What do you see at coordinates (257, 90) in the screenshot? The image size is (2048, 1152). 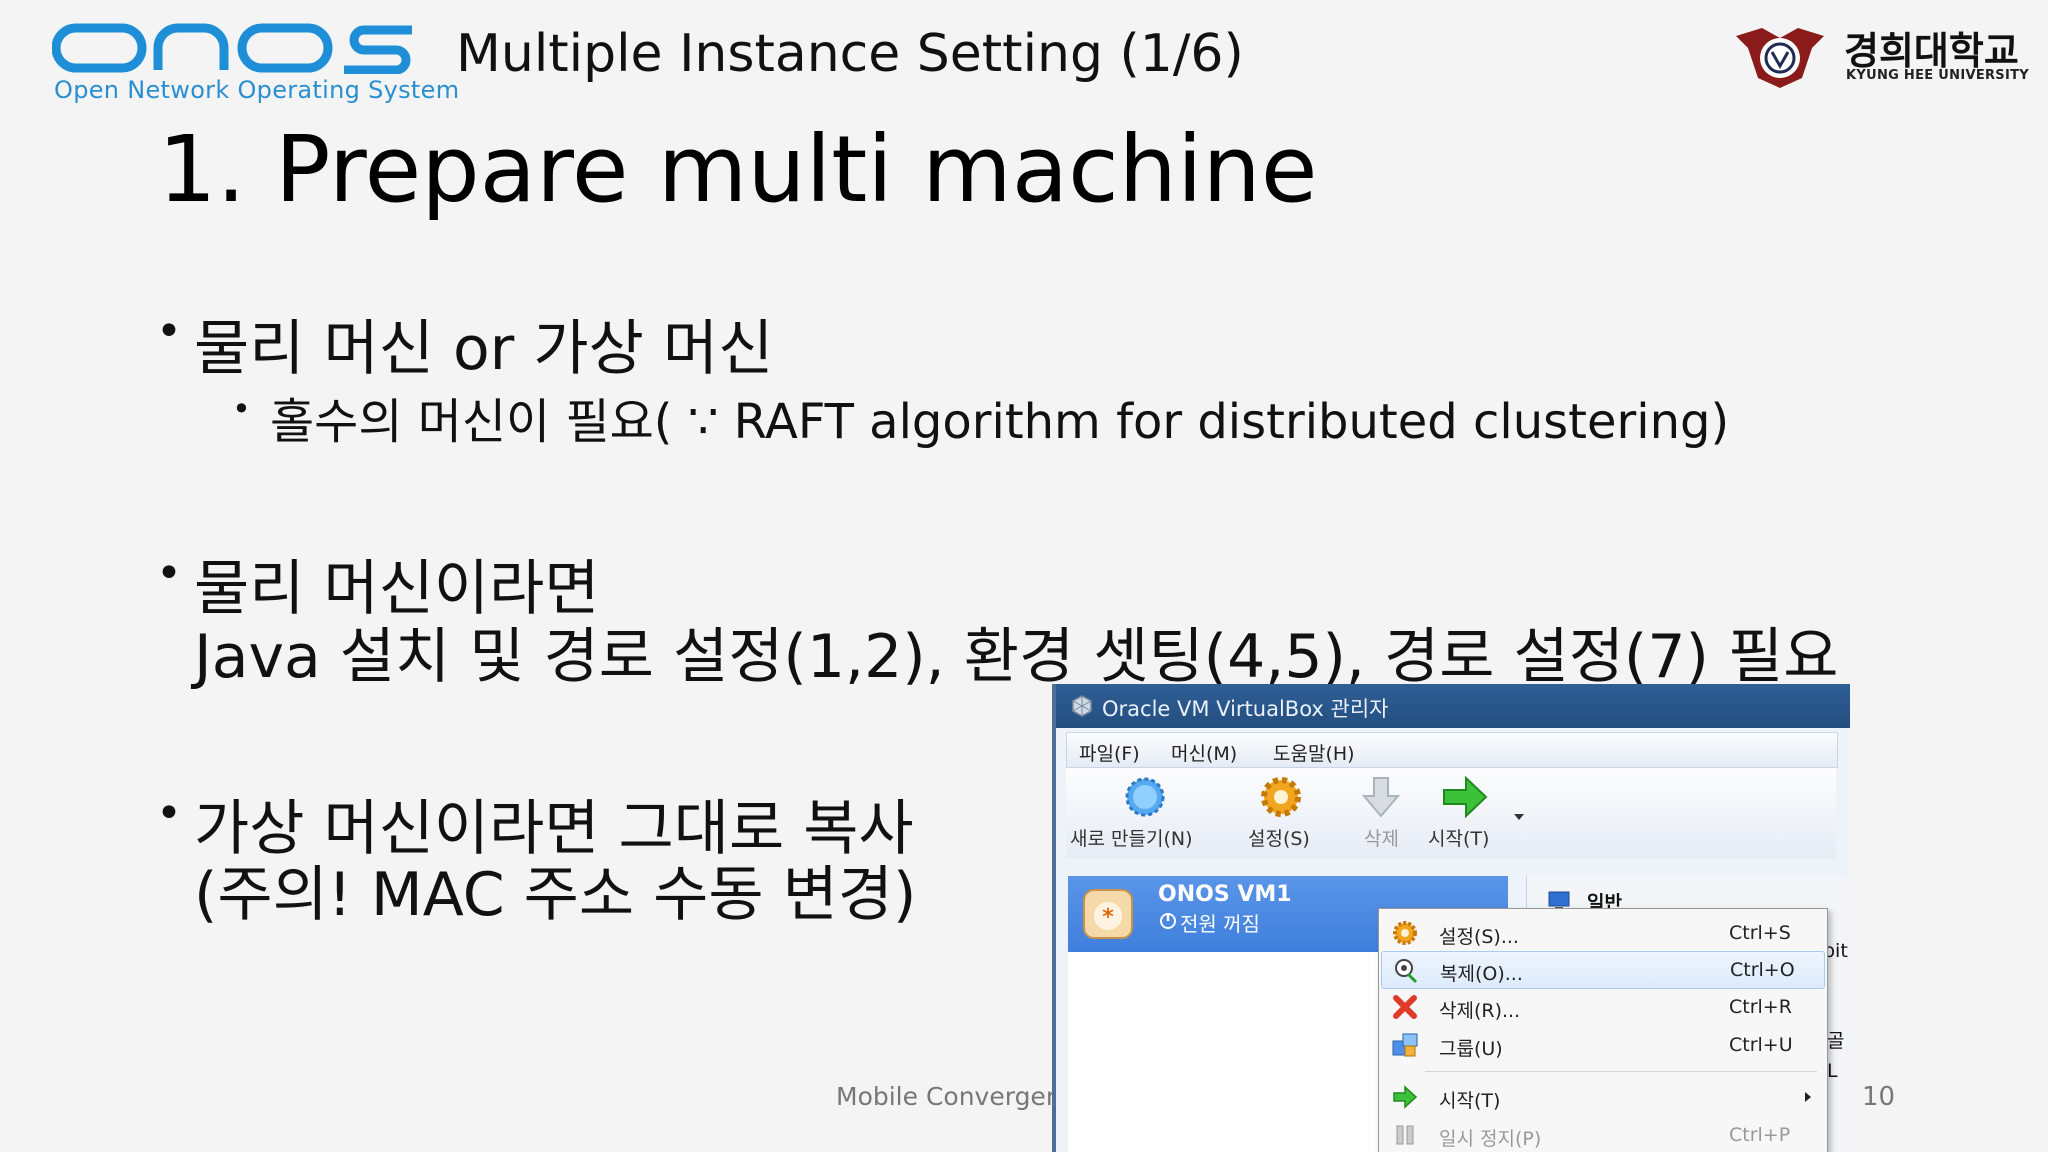 I see `logo-subtitle: Open Network Operating System` at bounding box center [257, 90].